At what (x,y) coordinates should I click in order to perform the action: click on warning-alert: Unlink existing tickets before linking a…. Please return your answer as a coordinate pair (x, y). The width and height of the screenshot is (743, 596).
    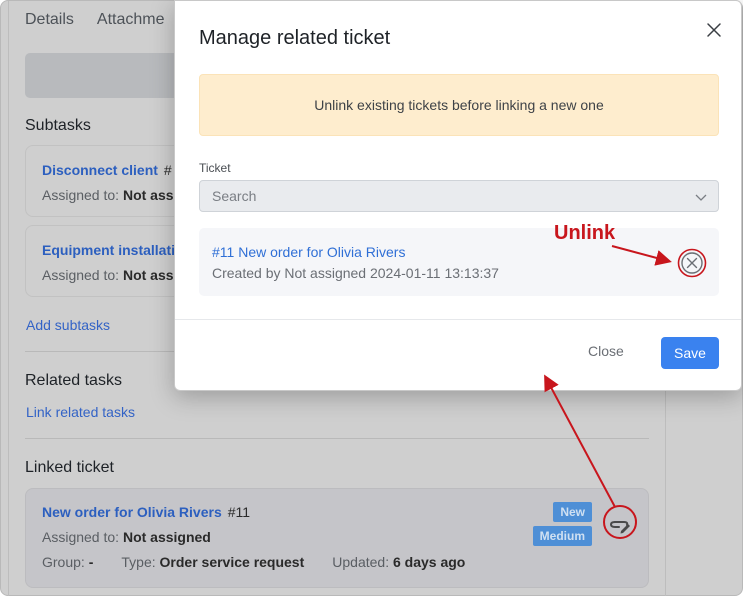
    Looking at the image, I should click on (459, 105).